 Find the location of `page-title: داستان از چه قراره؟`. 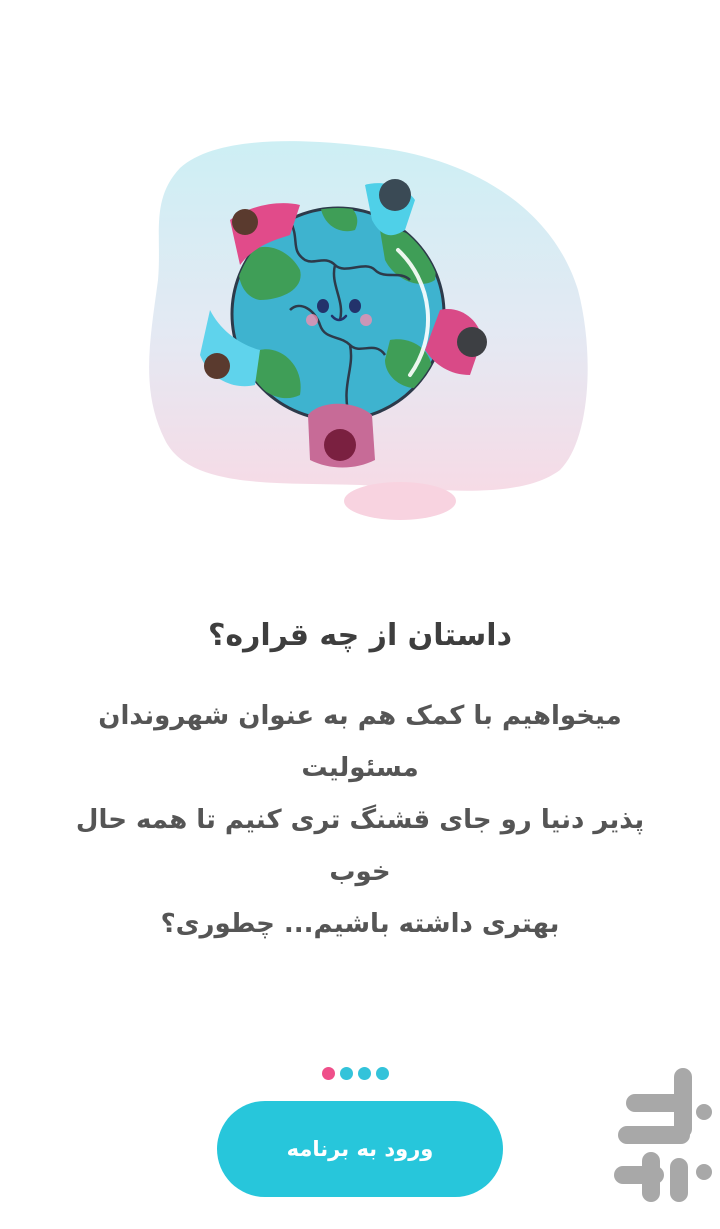

page-title: داستان از چه قراره؟ is located at coordinates (360, 635).